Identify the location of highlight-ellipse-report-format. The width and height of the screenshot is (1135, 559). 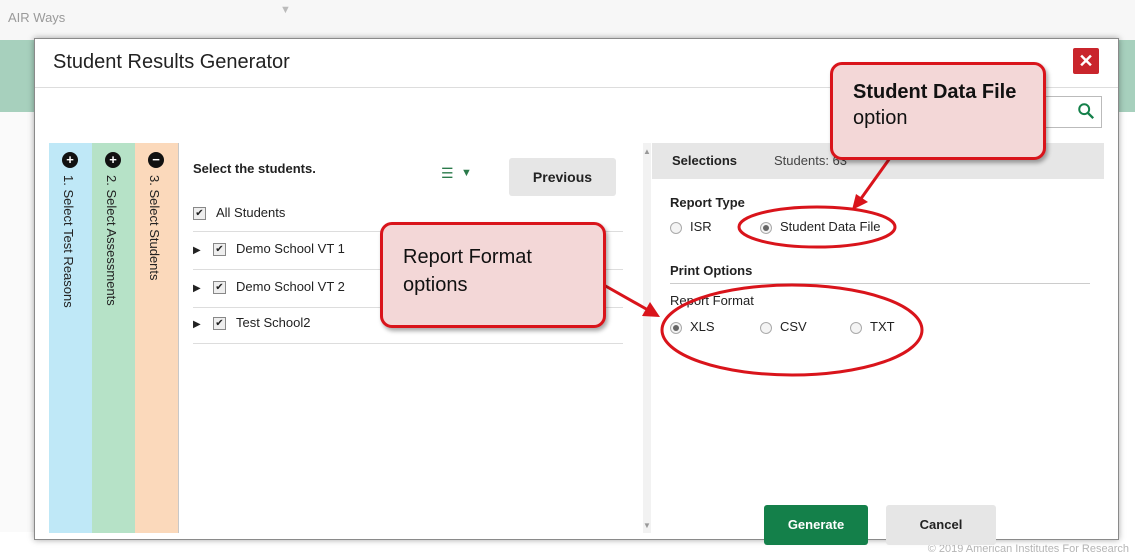
(792, 330).